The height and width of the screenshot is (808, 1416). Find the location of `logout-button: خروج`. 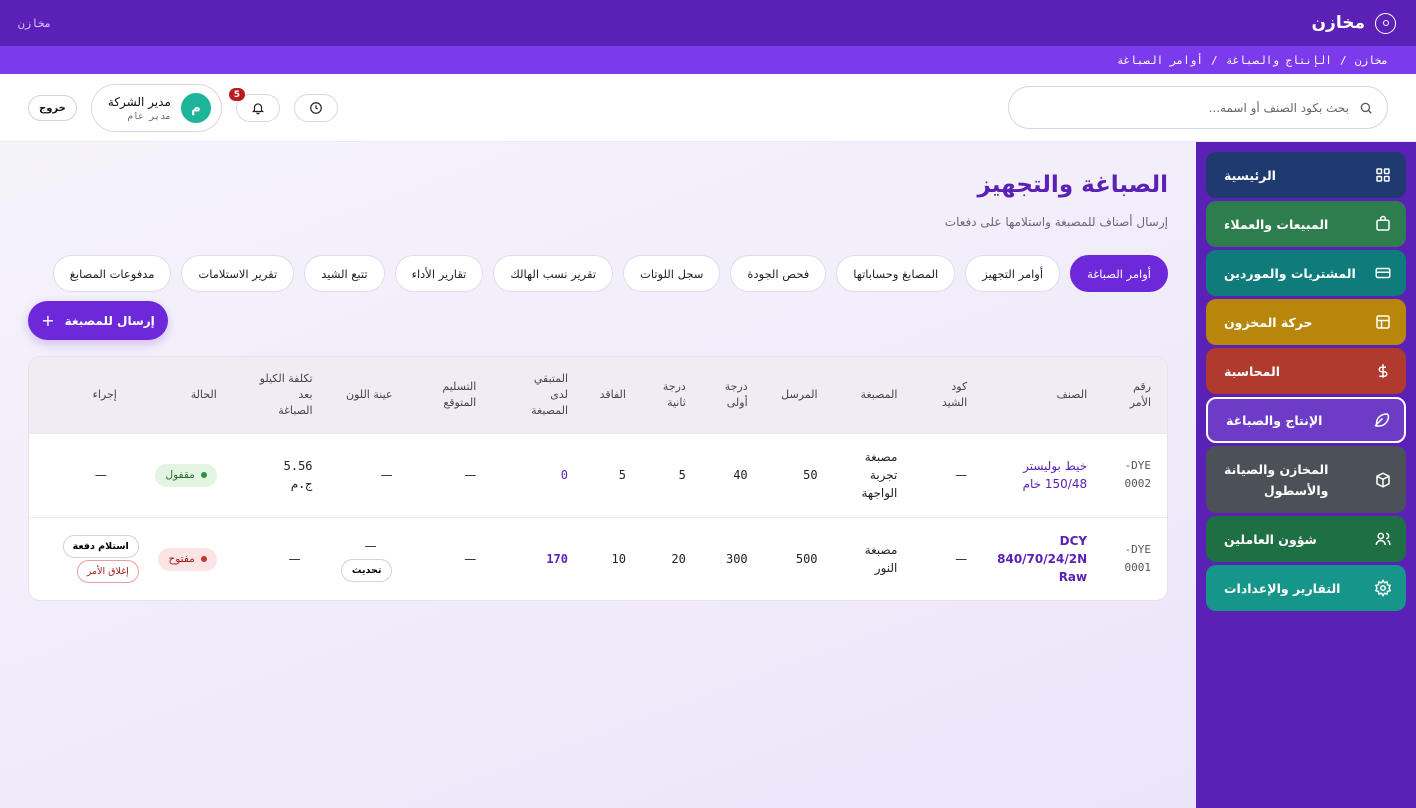

logout-button: خروج is located at coordinates (52, 108).